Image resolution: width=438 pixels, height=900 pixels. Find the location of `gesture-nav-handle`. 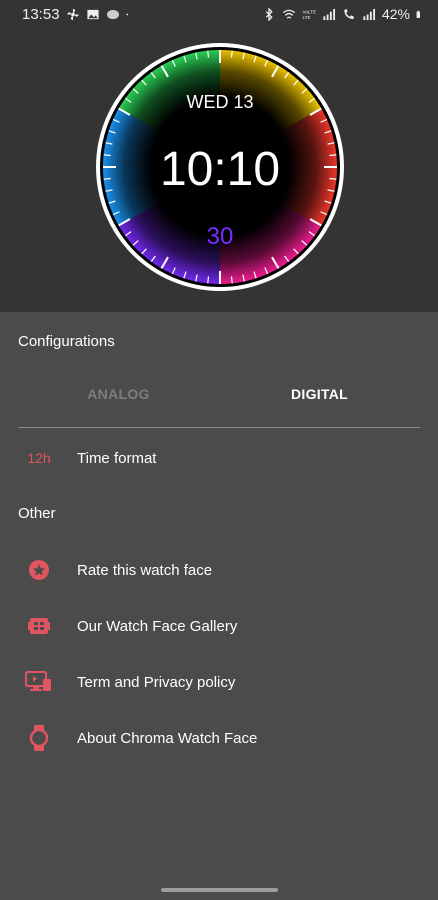

gesture-nav-handle is located at coordinates (219, 890).